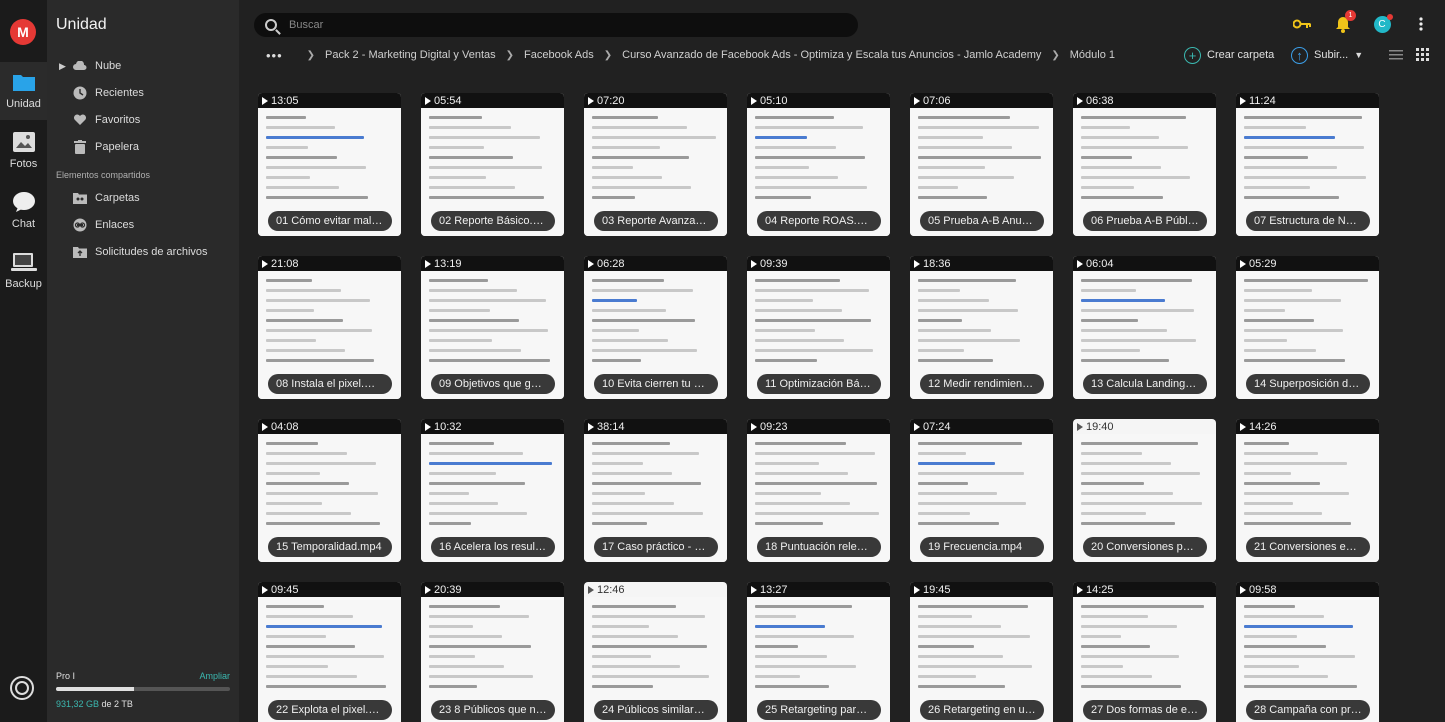 This screenshot has width=1445, height=722. Describe the element at coordinates (23, 361) in the screenshot. I see `app-rail: M Unidad Fotos Chat Backup` at that location.